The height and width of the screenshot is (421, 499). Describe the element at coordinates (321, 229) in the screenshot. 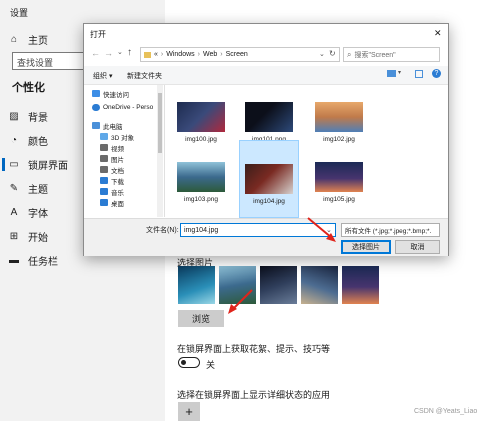

I see `arrow-to-open-button` at that location.